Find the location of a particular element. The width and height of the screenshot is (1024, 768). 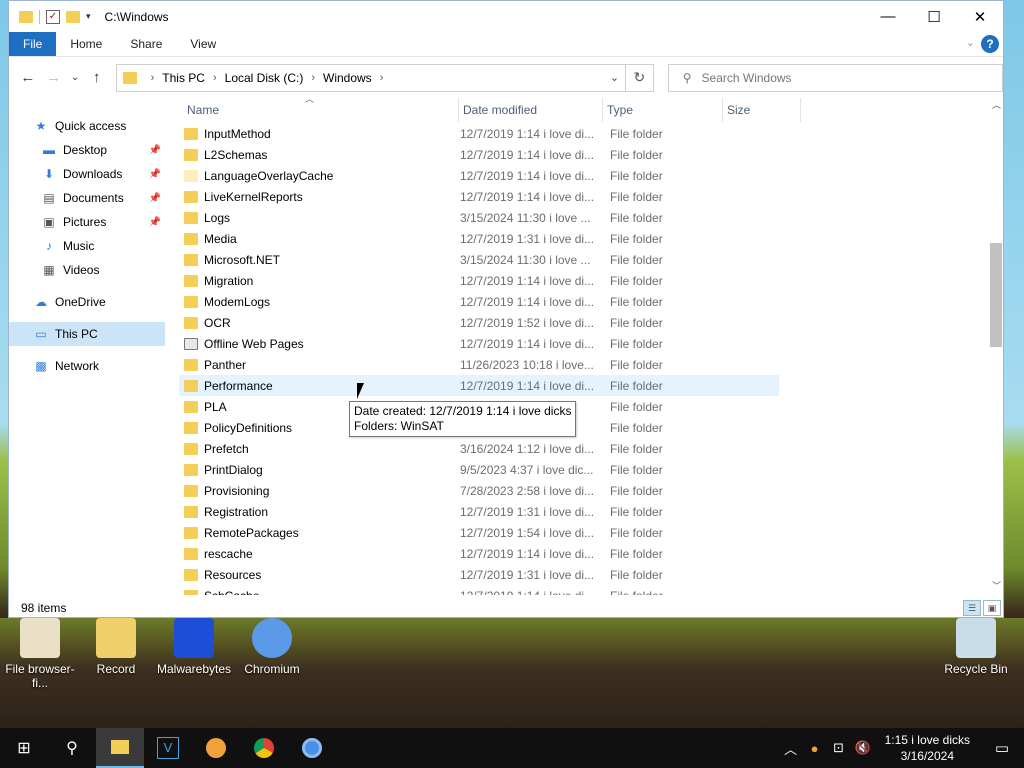

maximize-button: ☐ is located at coordinates (934, 16).